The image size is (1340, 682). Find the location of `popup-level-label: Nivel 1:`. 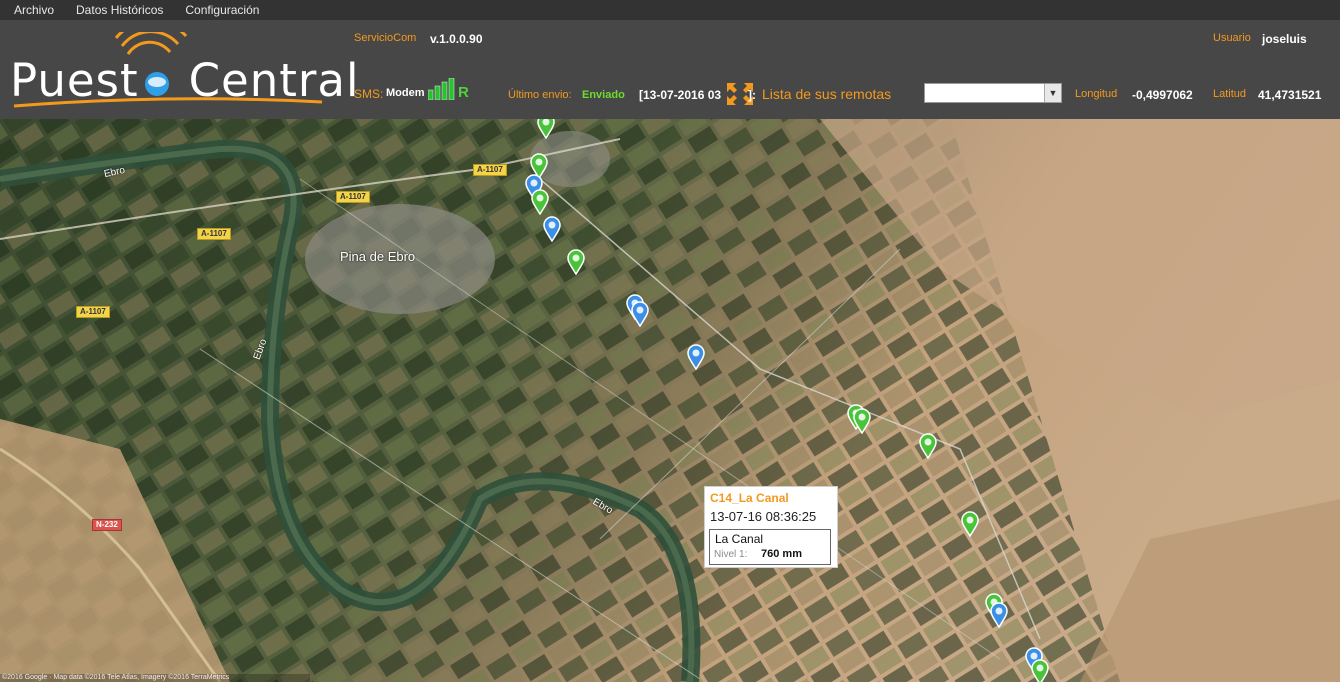

popup-level-label: Nivel 1: is located at coordinates (731, 554).